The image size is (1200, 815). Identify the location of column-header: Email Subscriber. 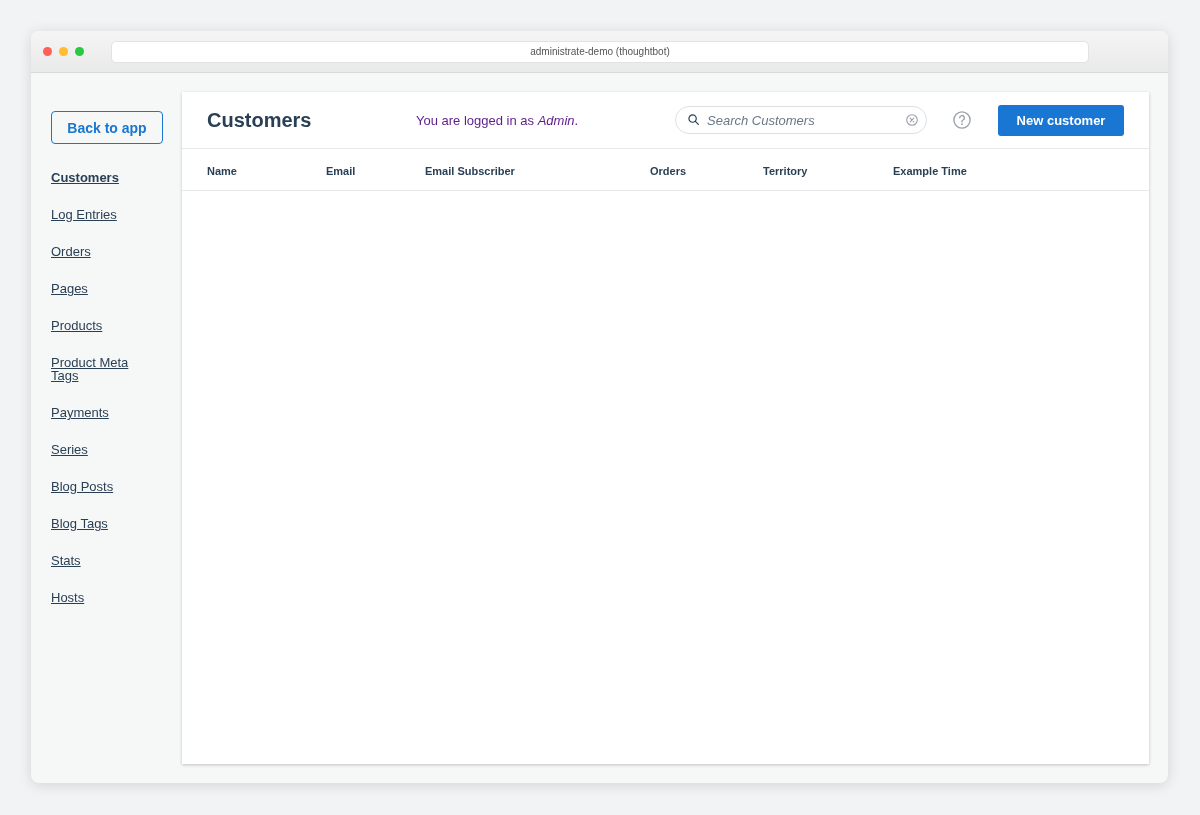
(470, 170).